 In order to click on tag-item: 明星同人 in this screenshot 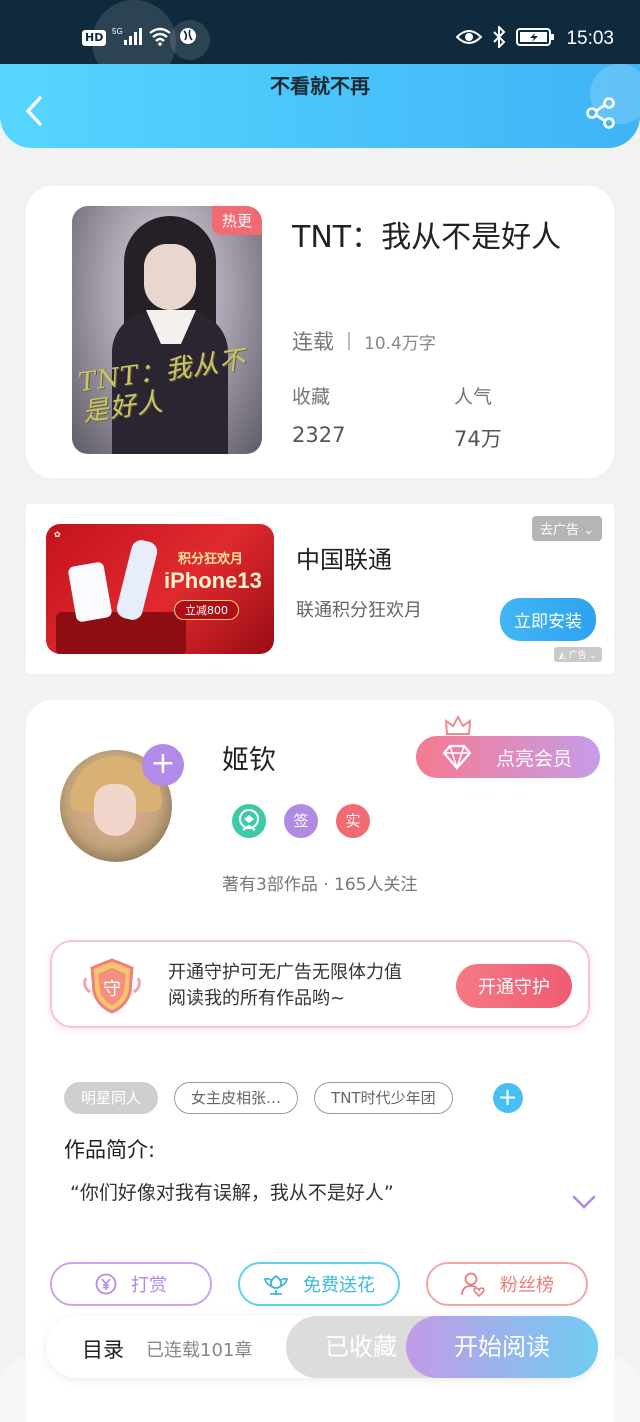, I will do `click(111, 1098)`.